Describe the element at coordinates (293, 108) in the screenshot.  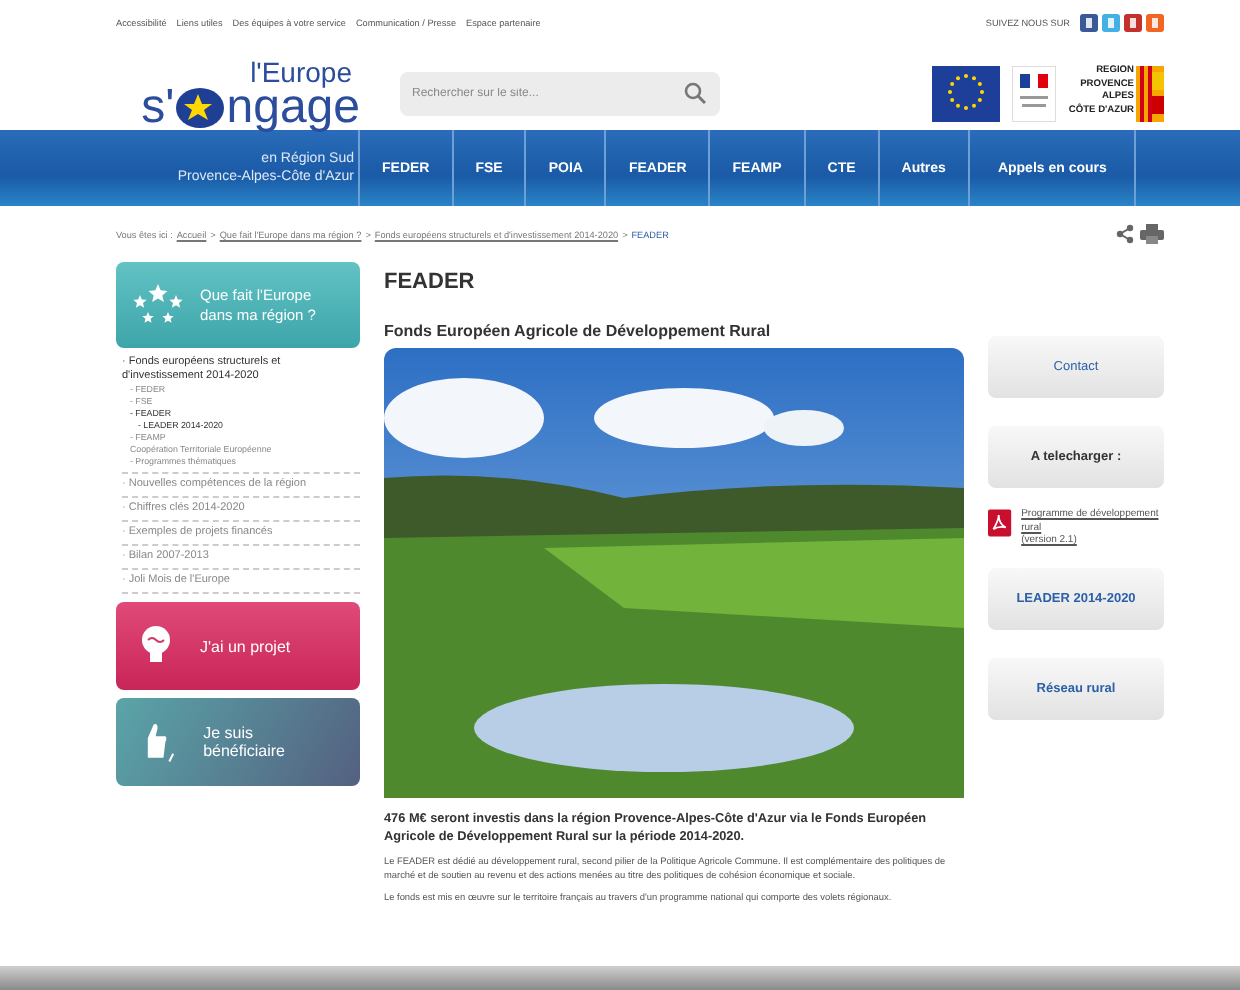
I see `logo-text: ngage` at that location.